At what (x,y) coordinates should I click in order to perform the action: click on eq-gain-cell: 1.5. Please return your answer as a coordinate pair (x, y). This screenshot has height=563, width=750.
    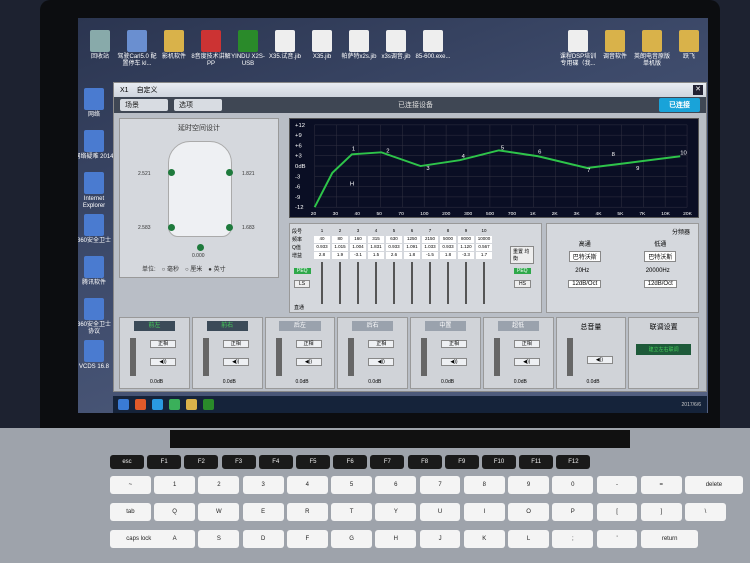
    Looking at the image, I should click on (376, 255).